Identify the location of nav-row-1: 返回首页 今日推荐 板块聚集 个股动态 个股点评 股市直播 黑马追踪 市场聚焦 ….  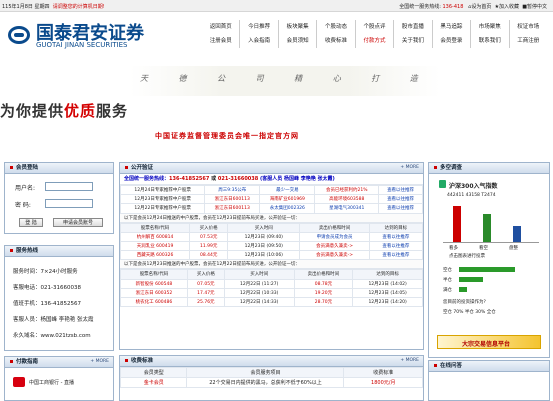
(374, 27).